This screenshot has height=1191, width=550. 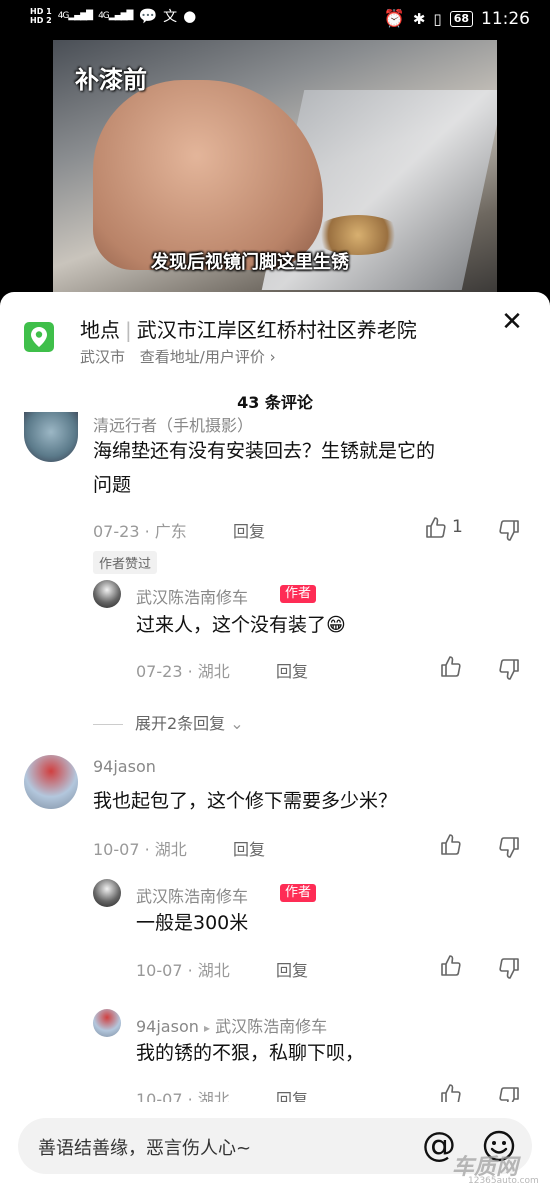 What do you see at coordinates (437, 19) in the screenshot?
I see `vibrate-icon: ▯` at bounding box center [437, 19].